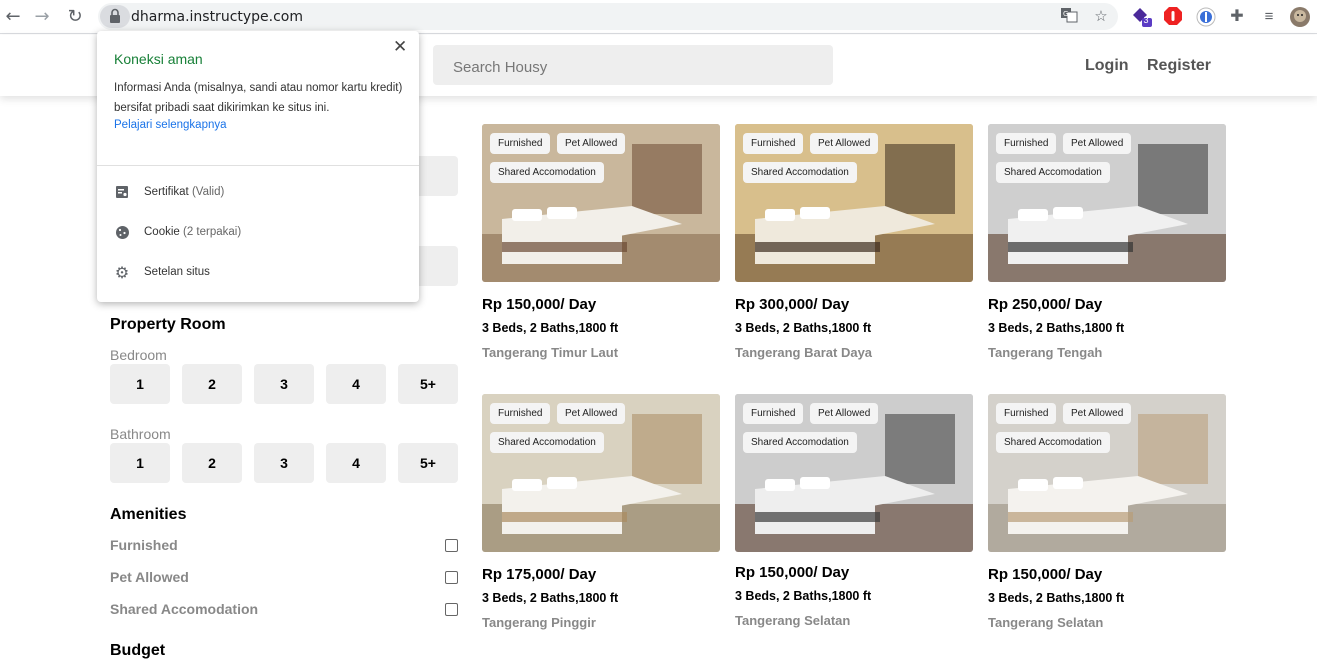 The width and height of the screenshot is (1317, 660). What do you see at coordinates (539, 574) in the screenshot?
I see `listing-price: Rp 175,000/ Day` at bounding box center [539, 574].